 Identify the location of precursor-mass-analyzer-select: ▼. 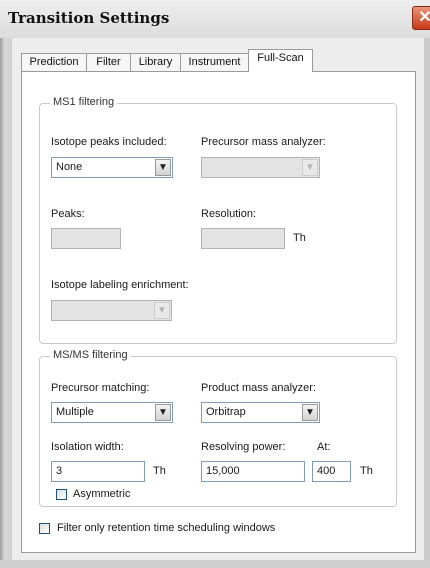
(260, 167).